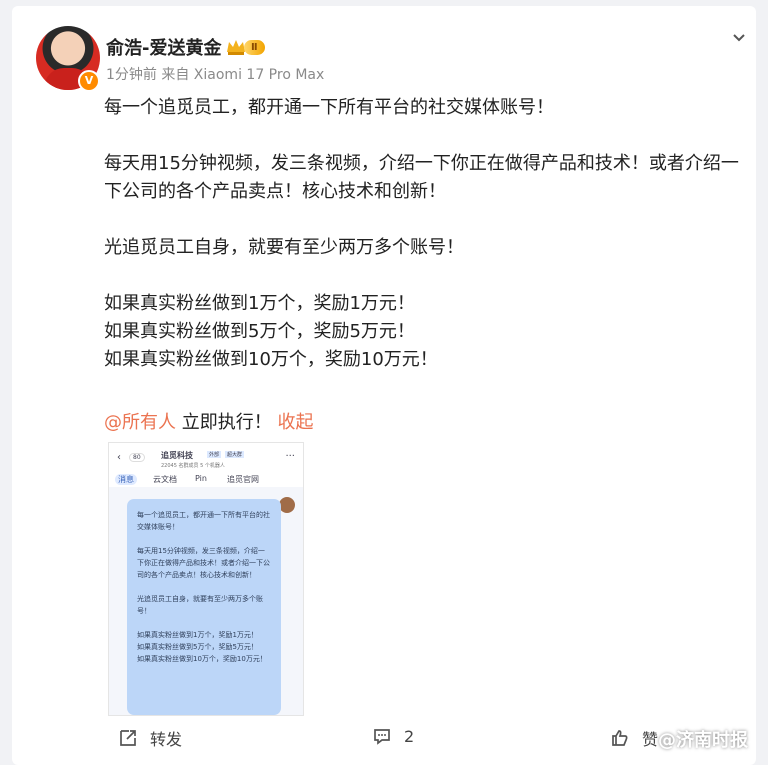 The image size is (768, 765). Describe the element at coordinates (126, 479) in the screenshot. I see `message-tab: 消息` at that location.